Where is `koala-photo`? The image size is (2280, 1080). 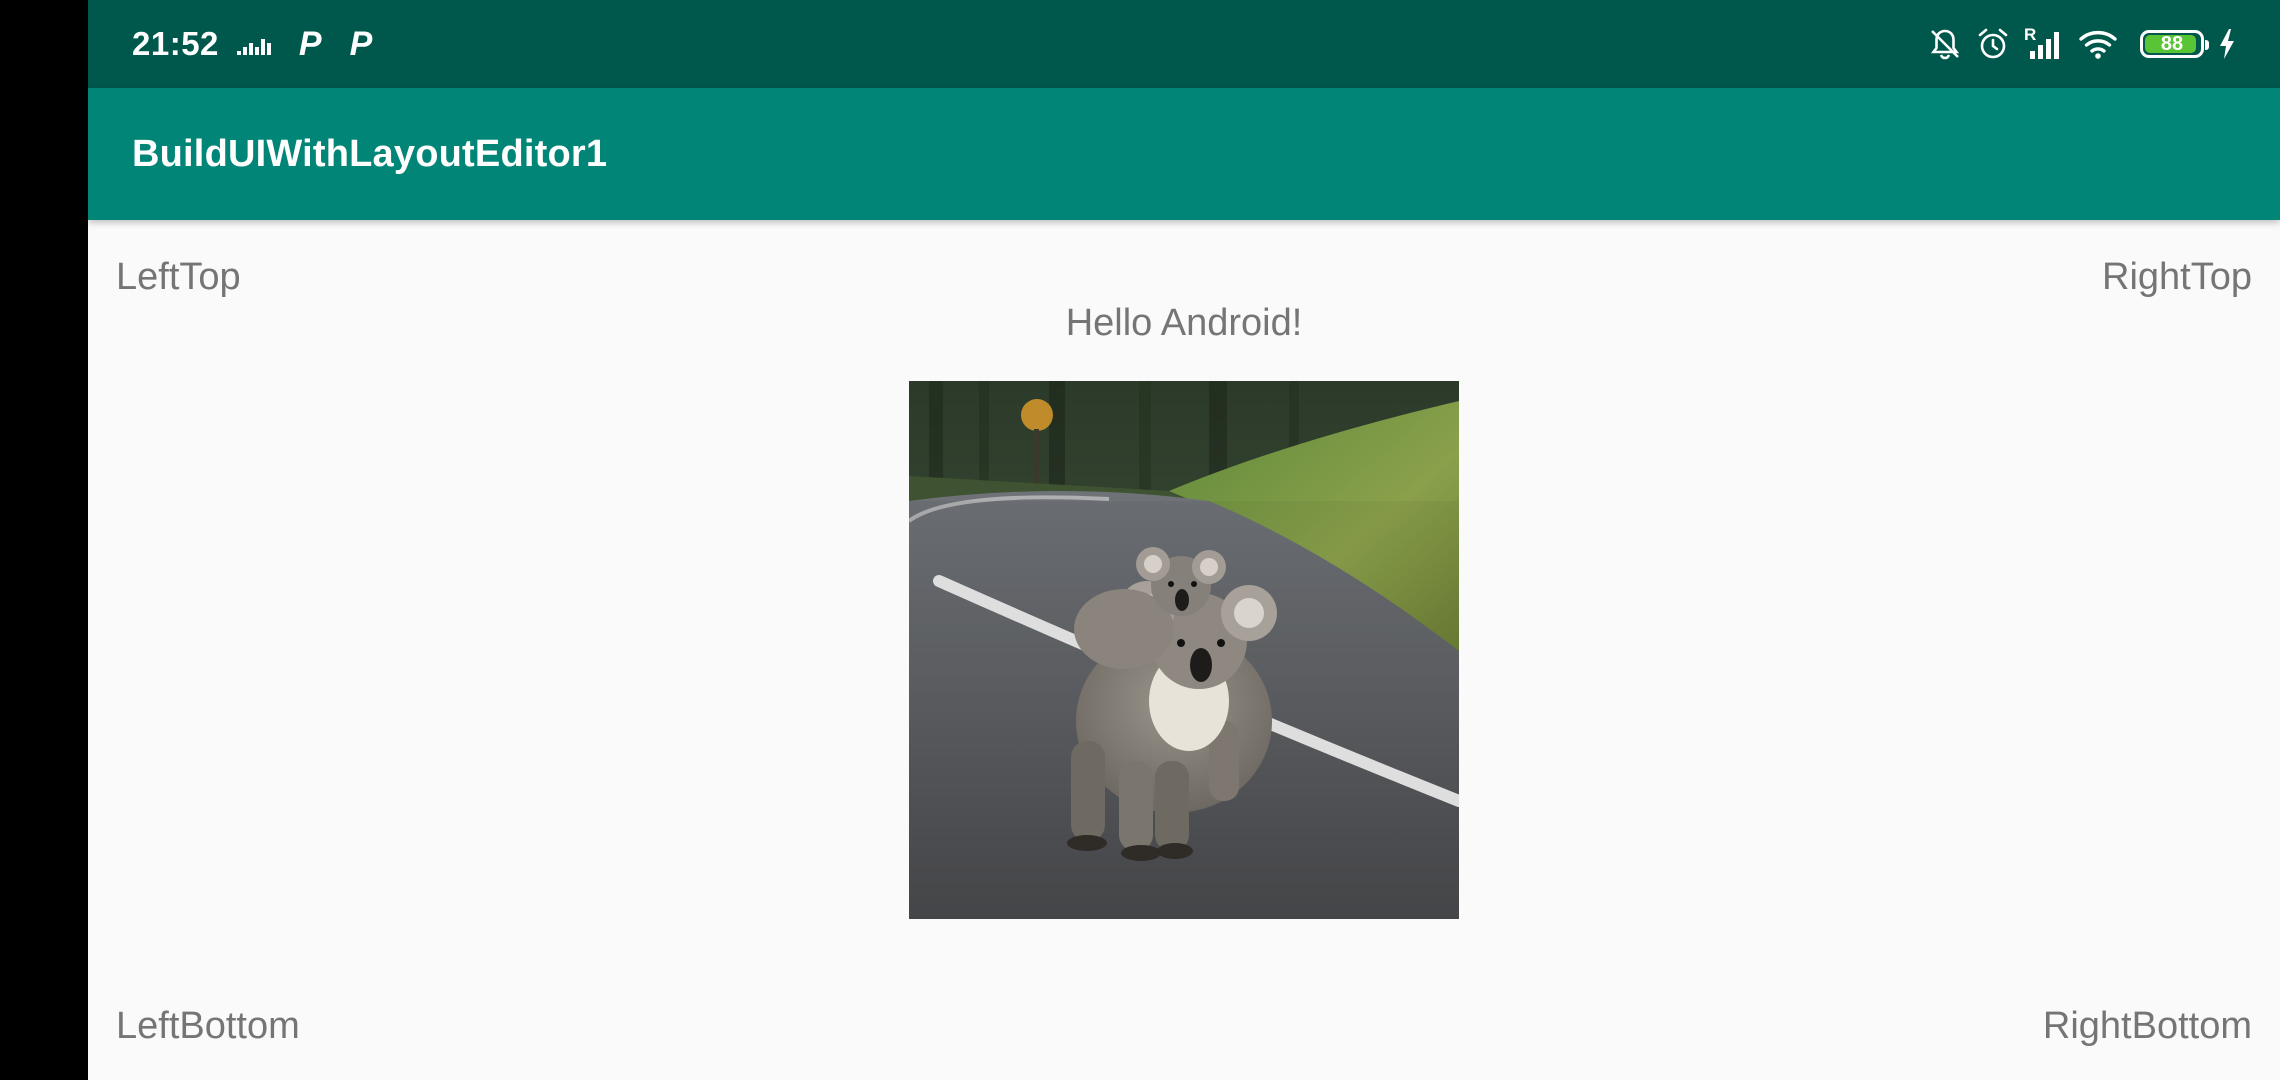
koala-photo is located at coordinates (1184, 650).